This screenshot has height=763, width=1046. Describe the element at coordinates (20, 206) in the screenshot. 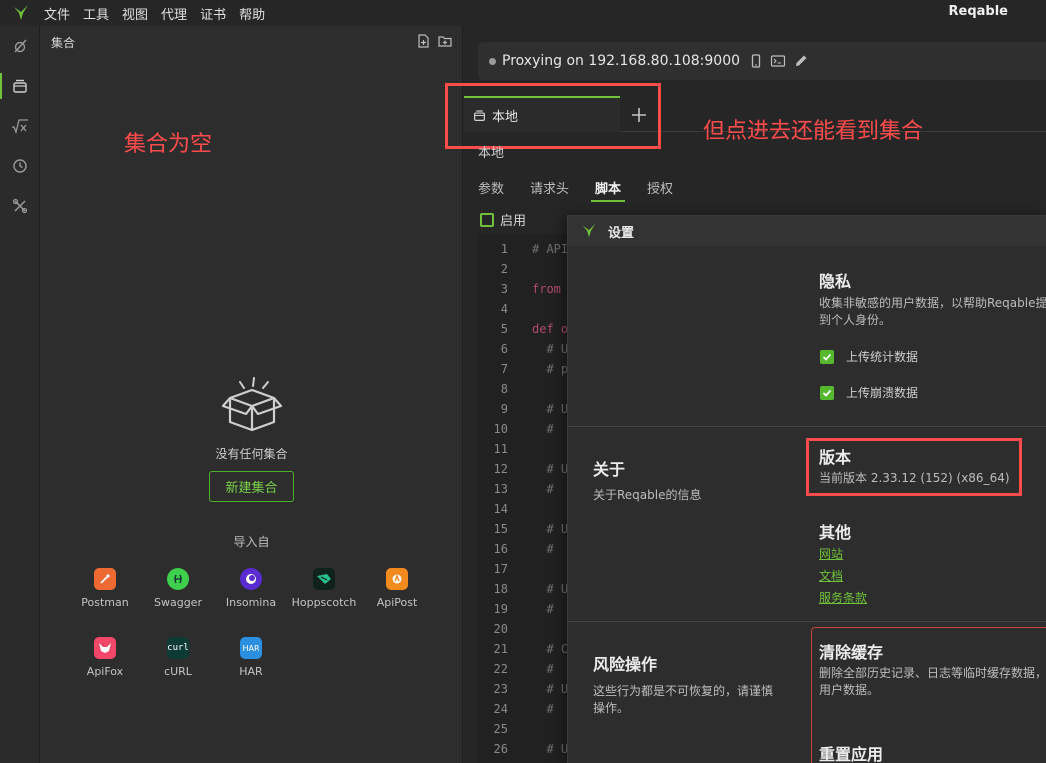

I see `rail-tools-button` at that location.